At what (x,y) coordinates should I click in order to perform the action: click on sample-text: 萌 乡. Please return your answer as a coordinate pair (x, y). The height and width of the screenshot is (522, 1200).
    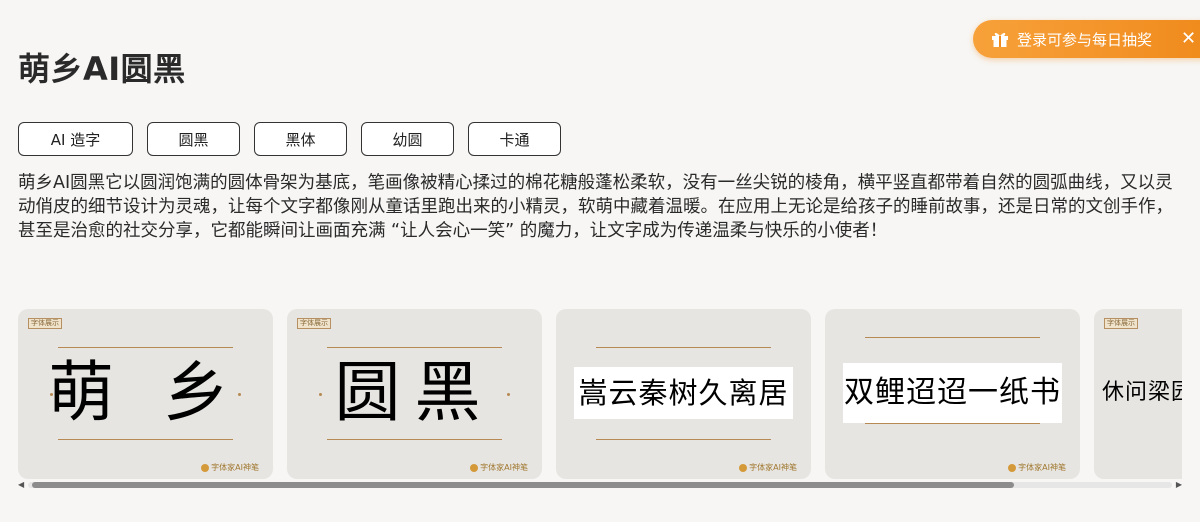
    Looking at the image, I should click on (145, 392).